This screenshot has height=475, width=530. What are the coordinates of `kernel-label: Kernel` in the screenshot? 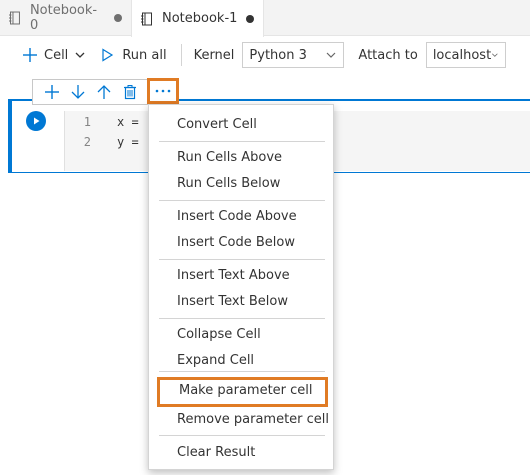 It's located at (214, 55).